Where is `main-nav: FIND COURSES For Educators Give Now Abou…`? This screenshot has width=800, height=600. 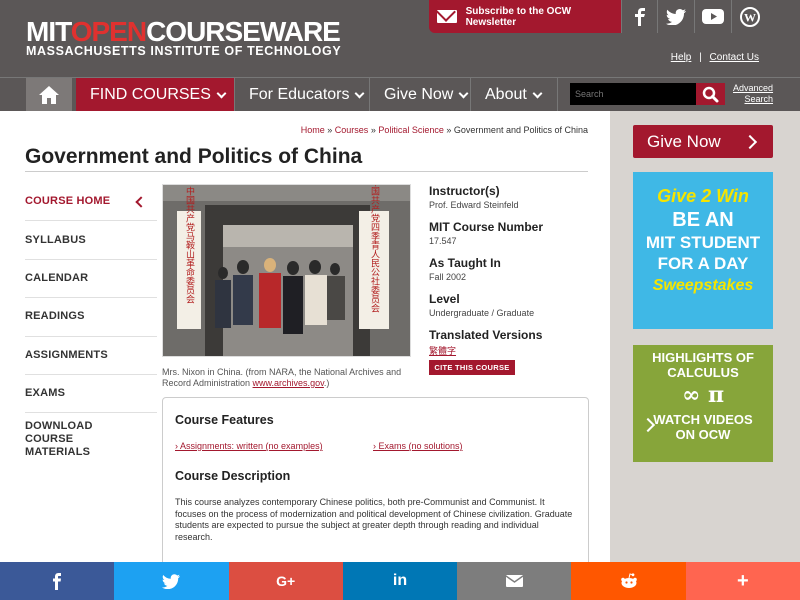 main-nav: FIND COURSES For Educators Give Now Abou… is located at coordinates (400, 94).